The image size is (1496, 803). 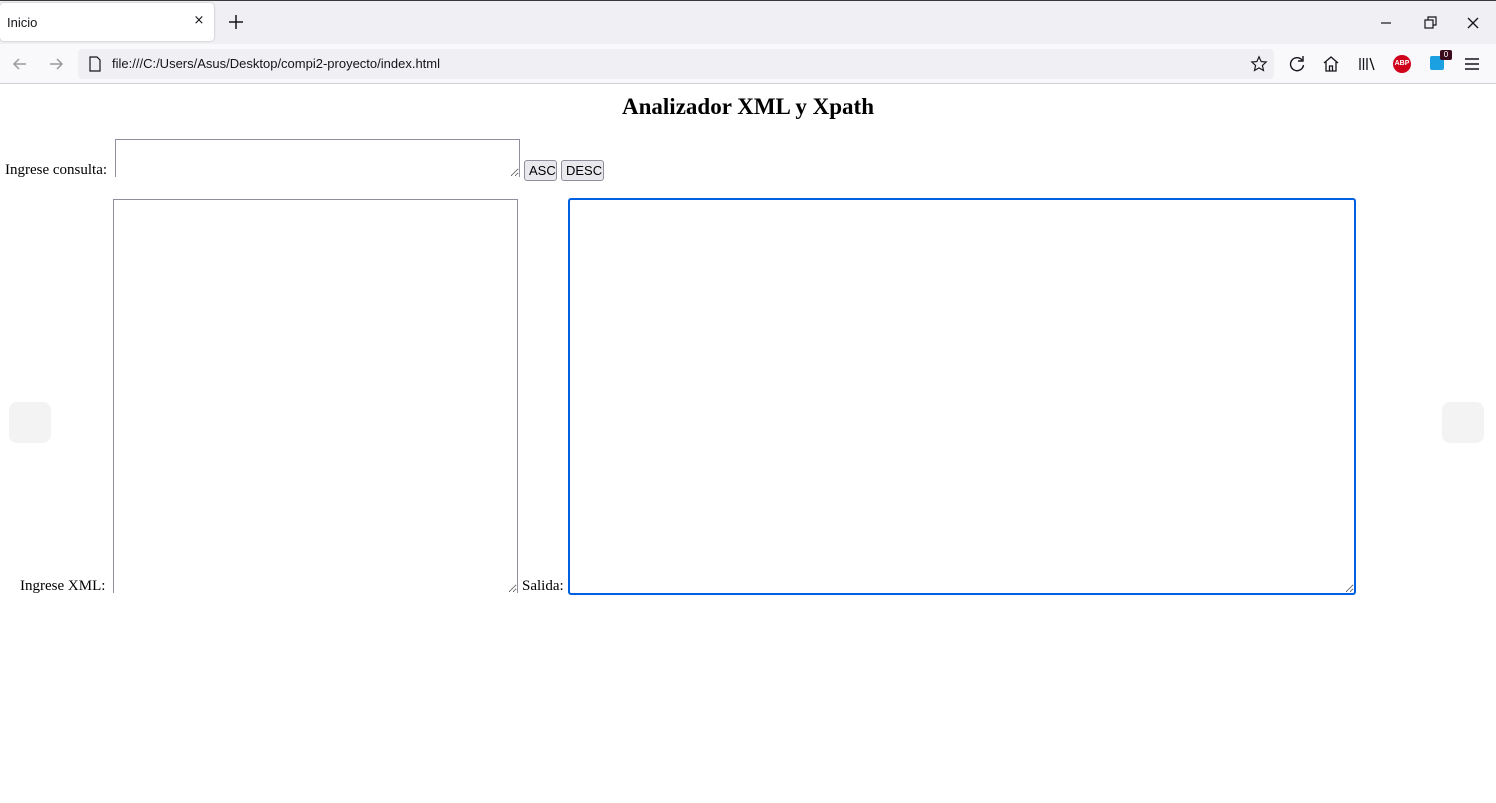 I want to click on query-label: Ingrese consulta:, so click(x=56, y=170).